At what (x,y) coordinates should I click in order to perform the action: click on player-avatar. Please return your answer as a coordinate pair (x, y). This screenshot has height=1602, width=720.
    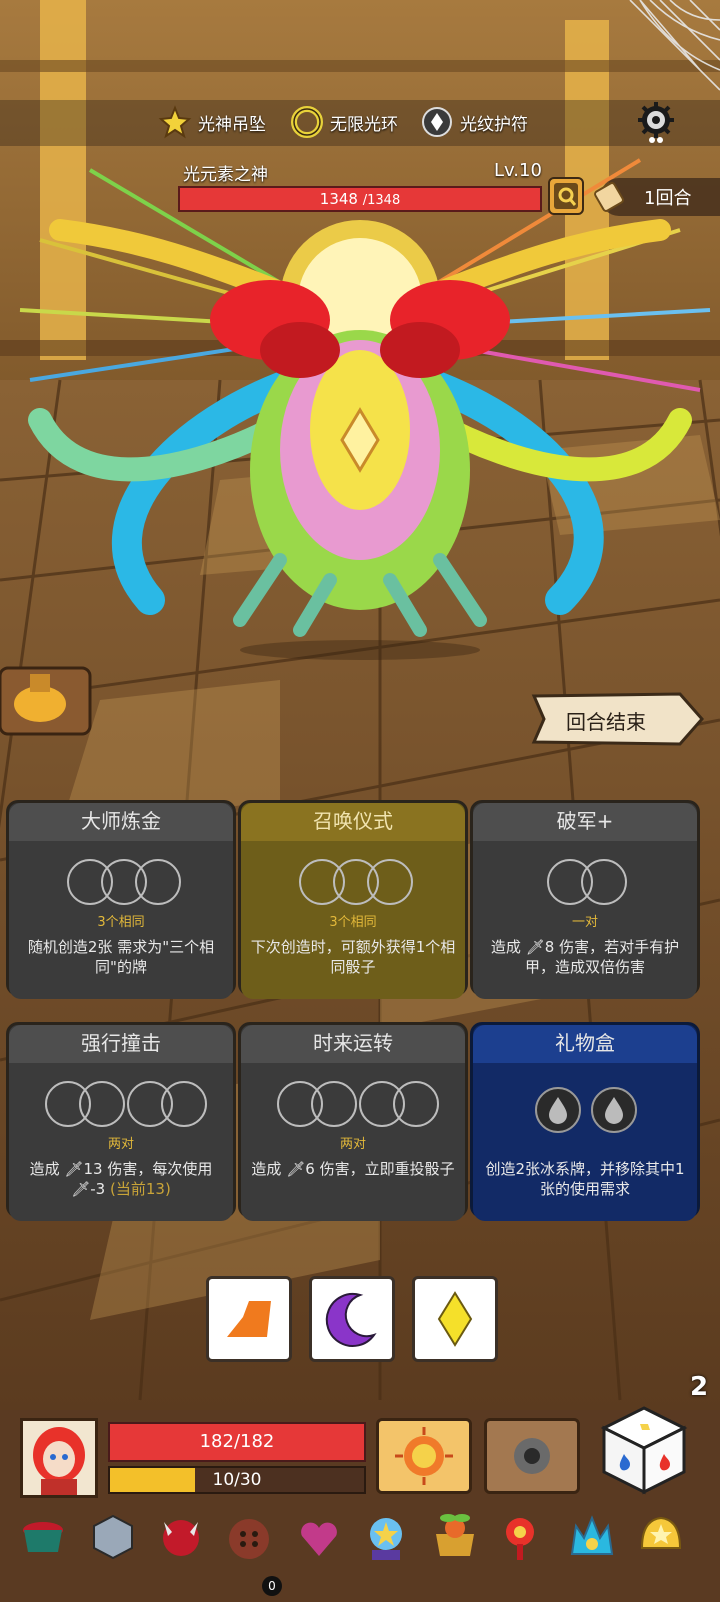
    Looking at the image, I should click on (59, 1458).